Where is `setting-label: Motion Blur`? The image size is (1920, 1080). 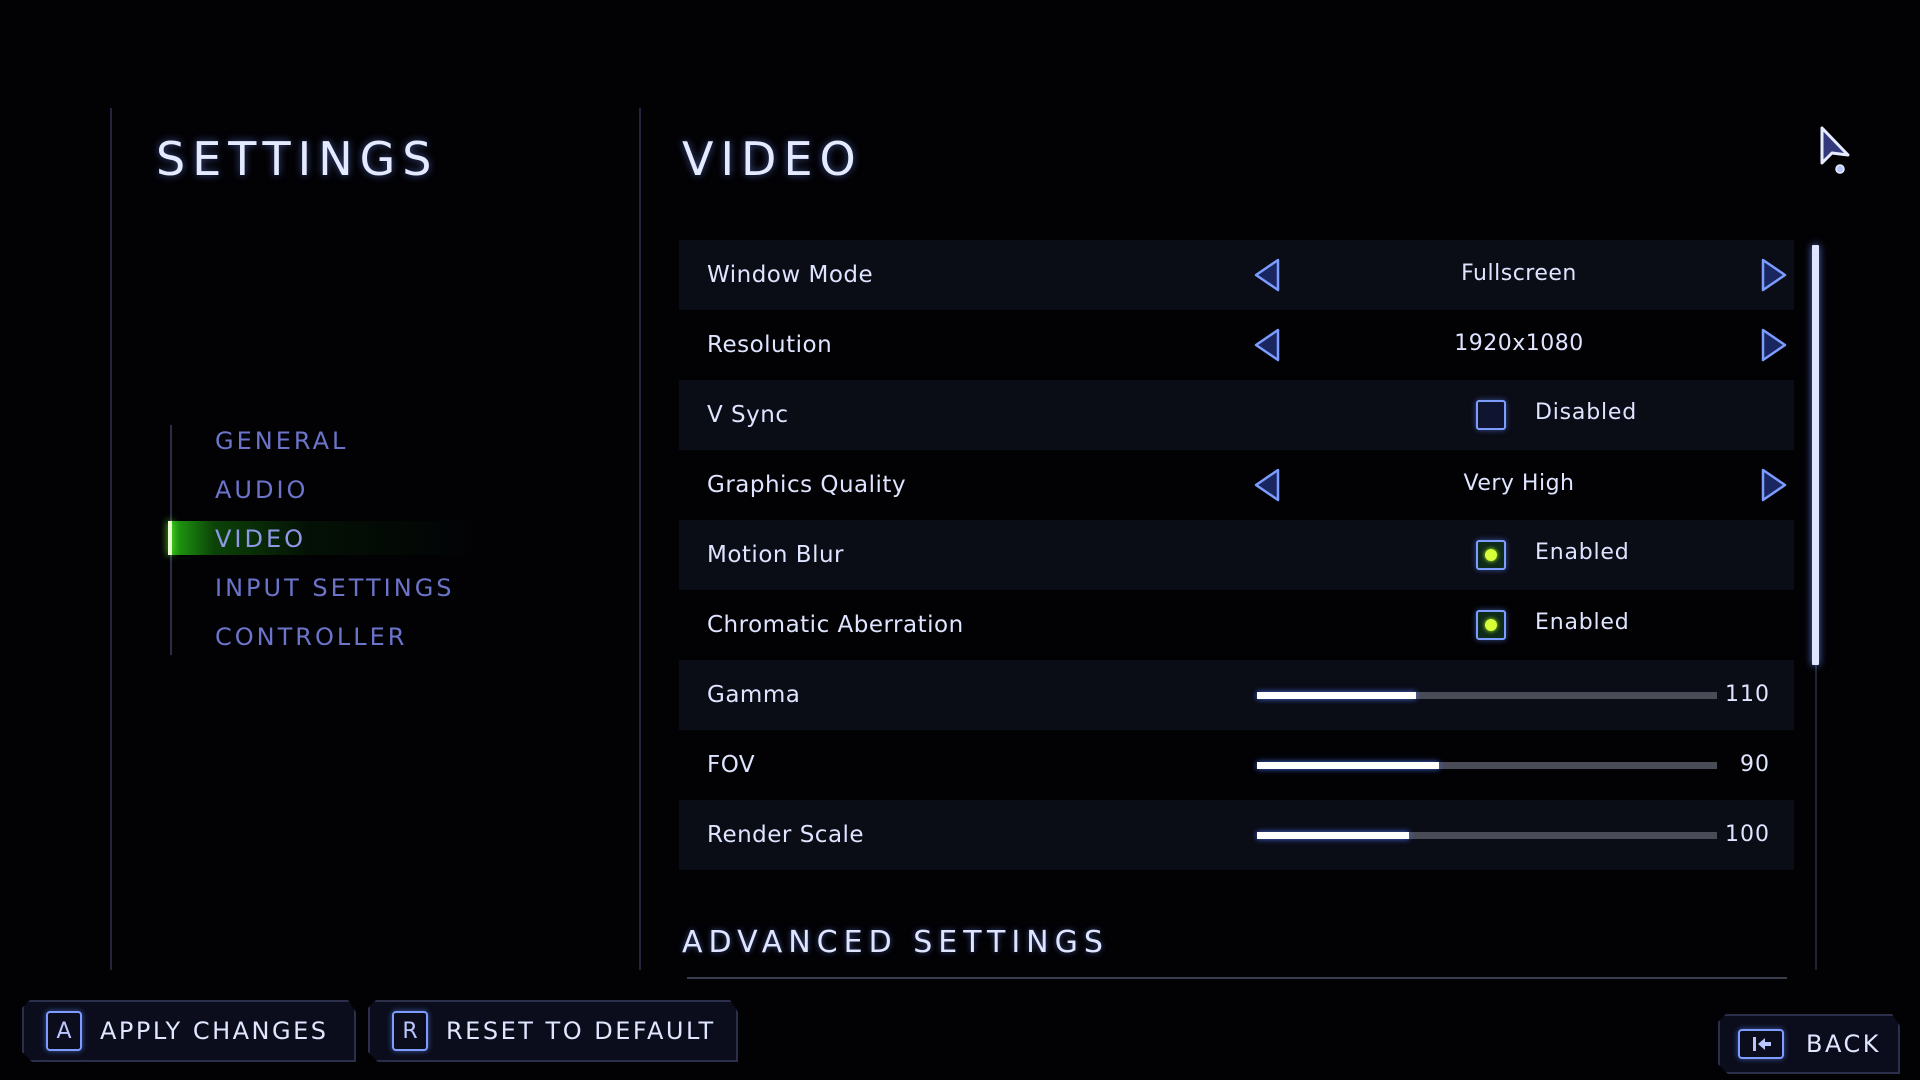 setting-label: Motion Blur is located at coordinates (775, 555).